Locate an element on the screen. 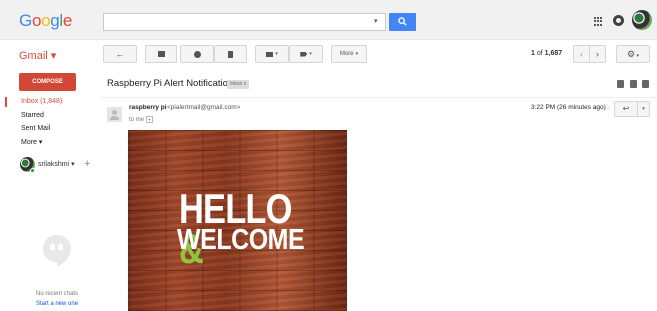  search-button is located at coordinates (402, 22).